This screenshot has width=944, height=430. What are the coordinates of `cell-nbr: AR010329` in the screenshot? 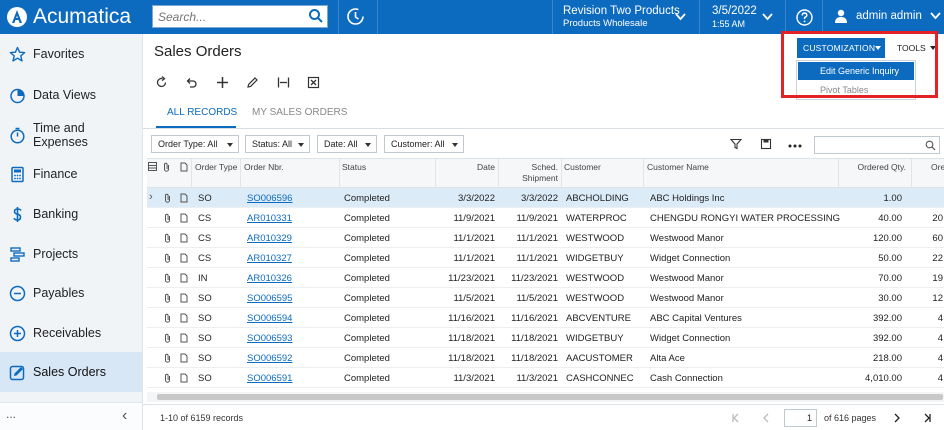 It's located at (269, 238).